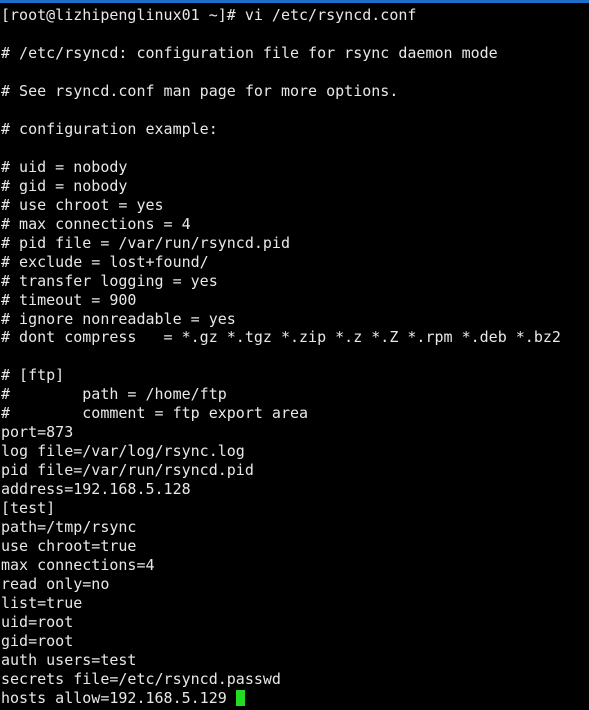 The image size is (589, 710). Describe the element at coordinates (37, 640) in the screenshot. I see `file-line: gid=root` at that location.